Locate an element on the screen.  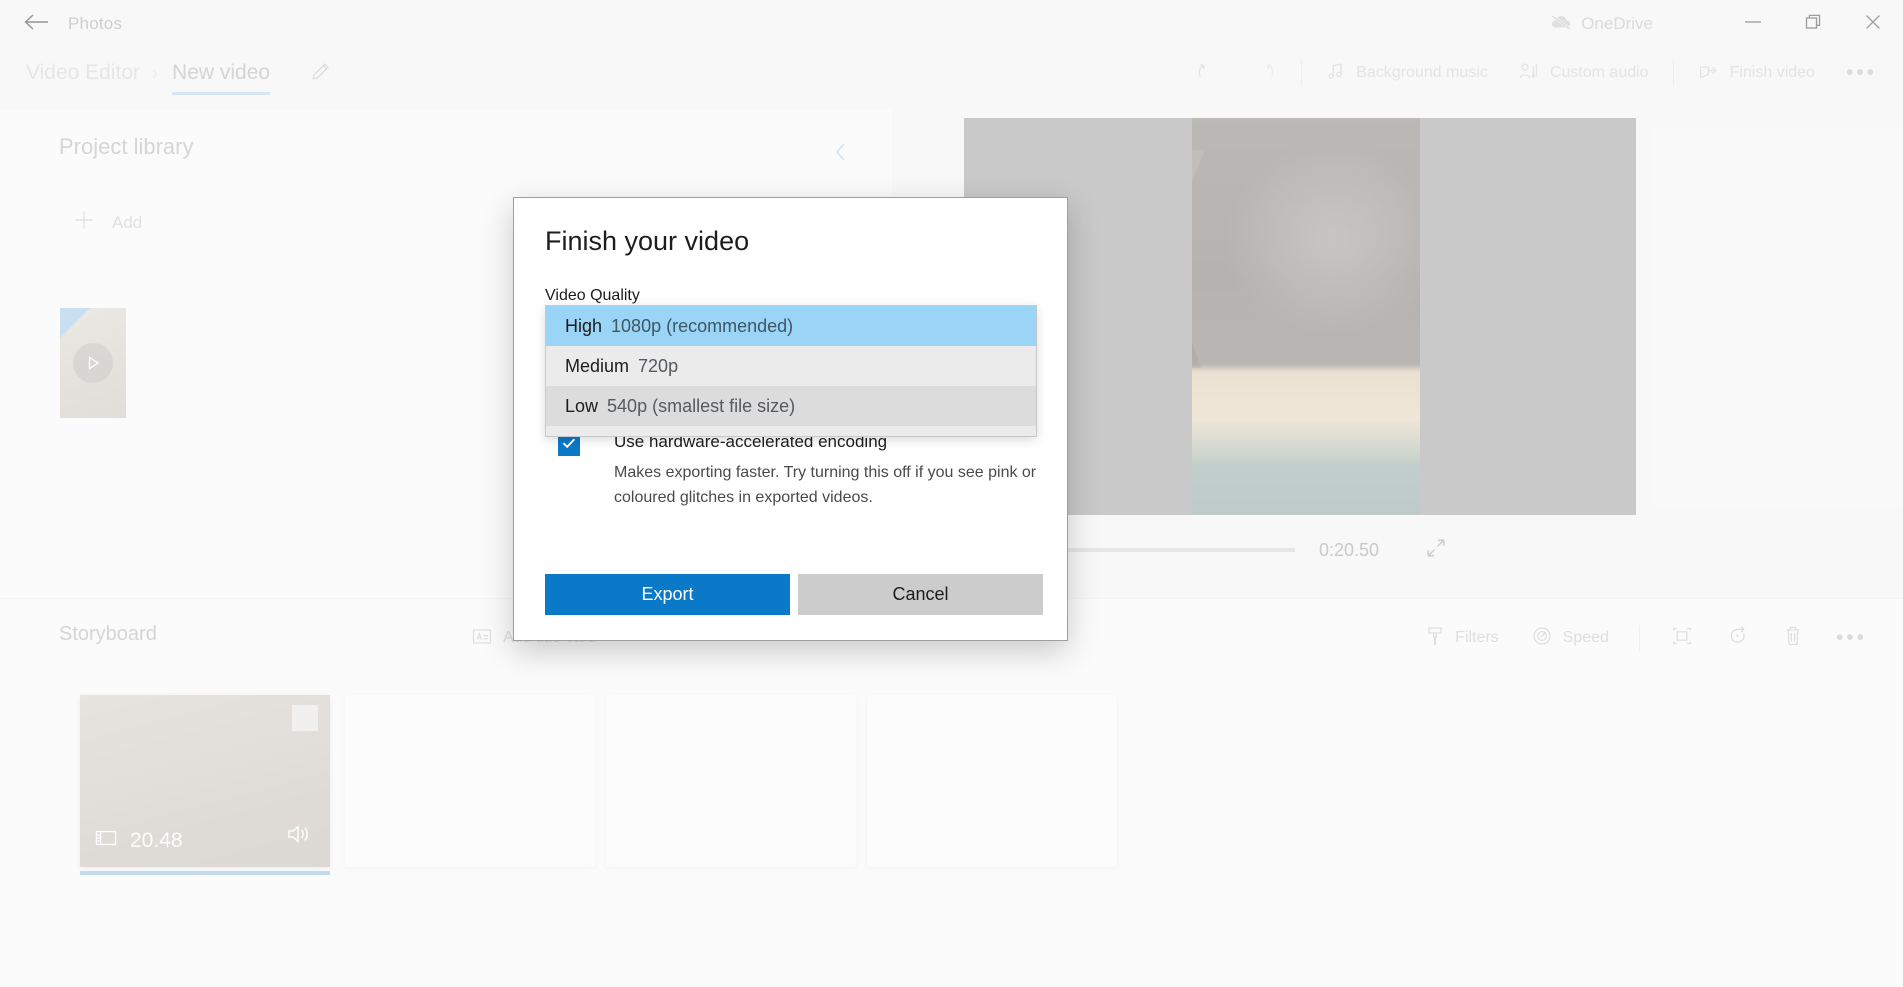
dialog-buttons: Export Cancel is located at coordinates (794, 594).